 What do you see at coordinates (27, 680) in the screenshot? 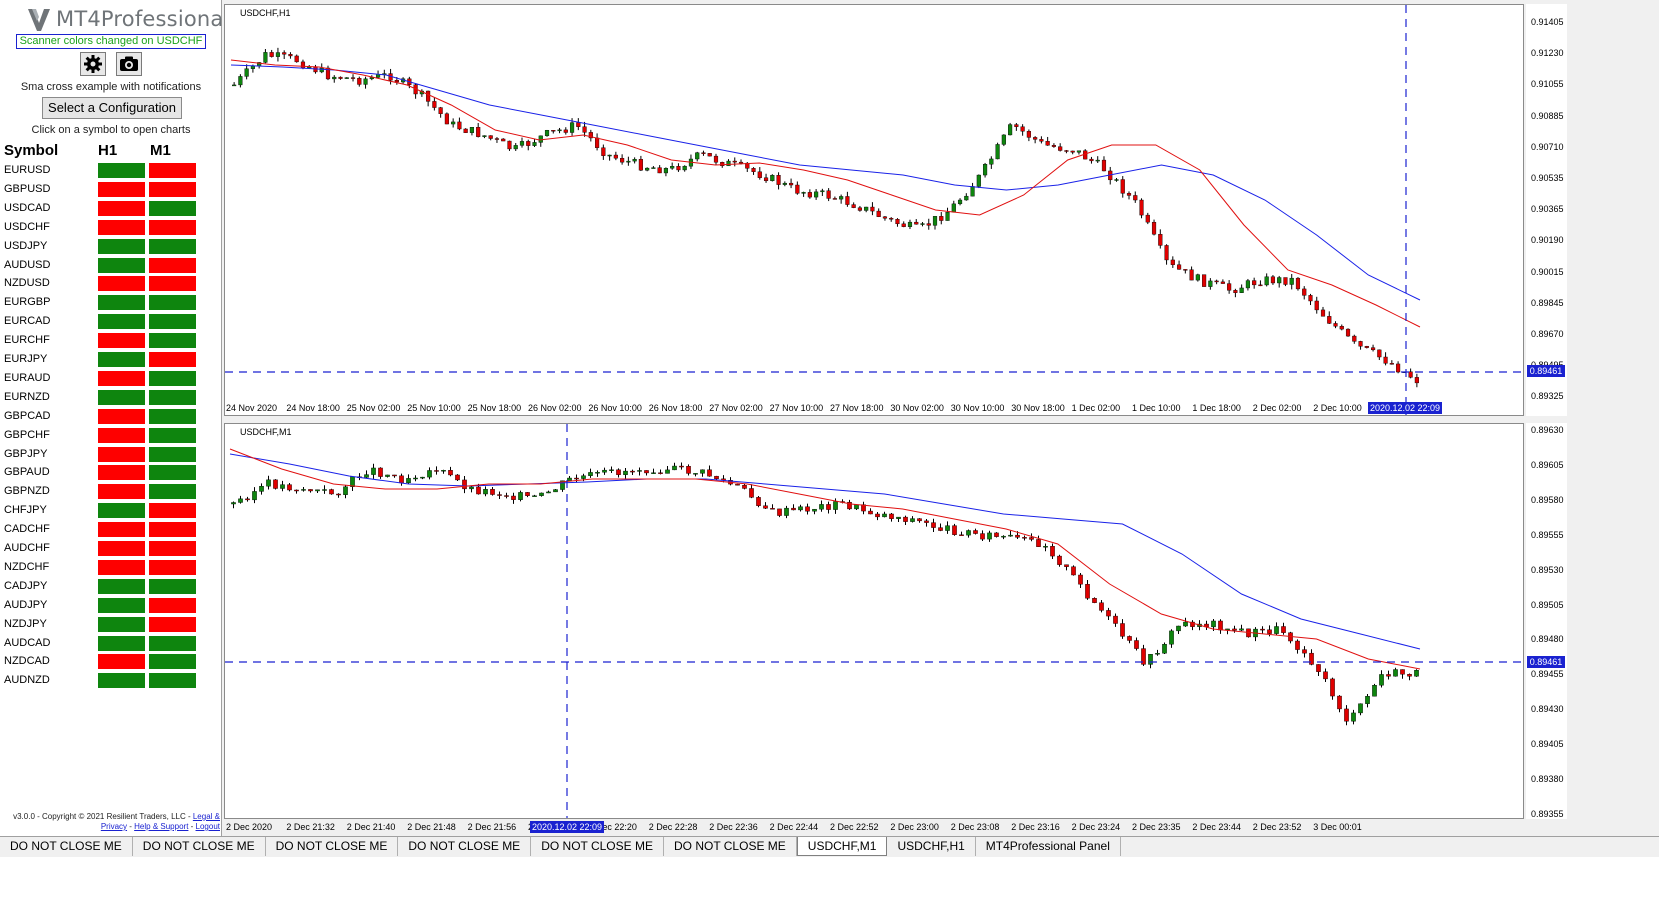
I see `scanner-symbol-audnzd: AUDNZD` at bounding box center [27, 680].